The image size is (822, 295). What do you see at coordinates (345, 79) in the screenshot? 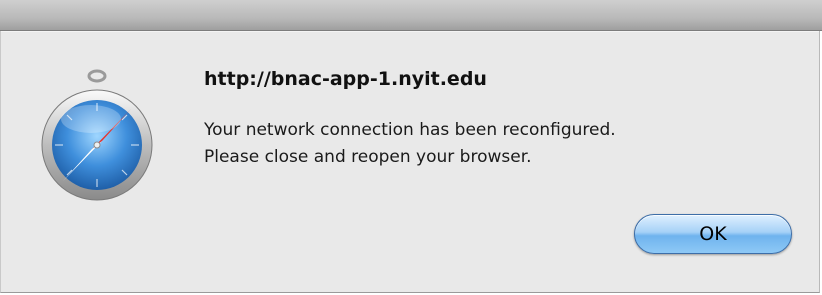
I see `dialog-title: http://bnac-app-1.nyit.edu` at bounding box center [345, 79].